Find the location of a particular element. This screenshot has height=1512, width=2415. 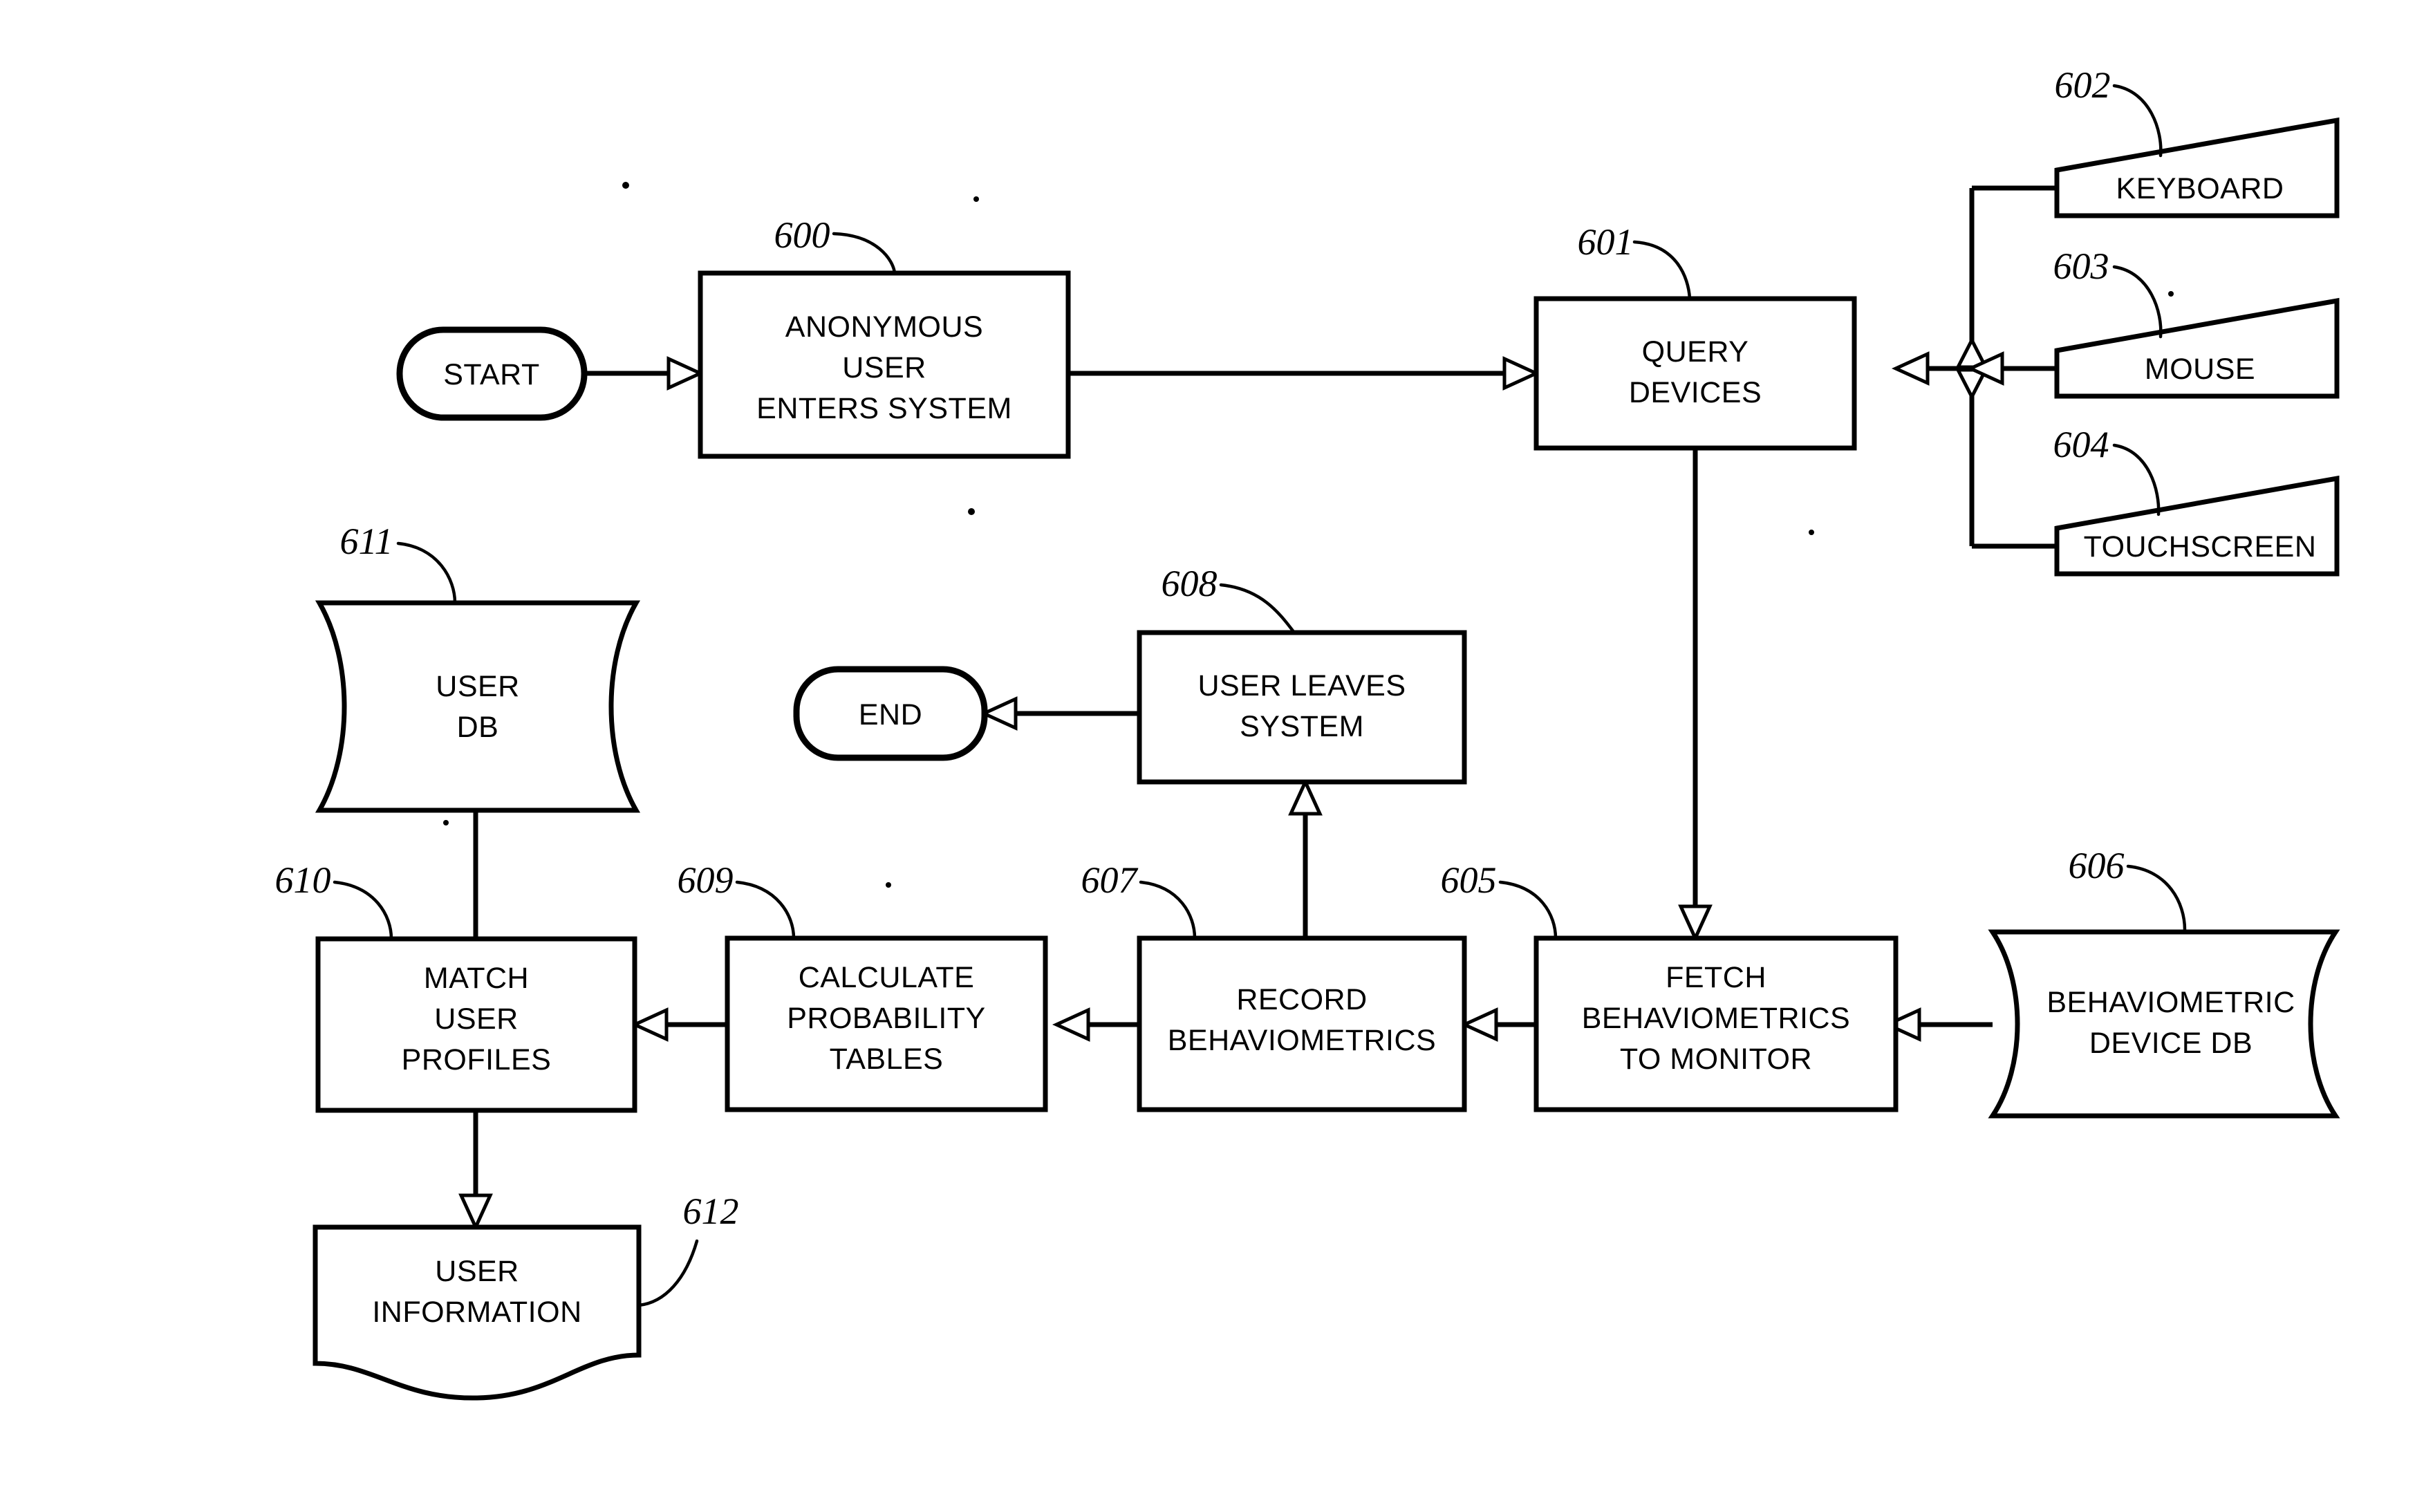

node-607-line-2: BEHAVIOMETRICS is located at coordinates (1302, 1040).